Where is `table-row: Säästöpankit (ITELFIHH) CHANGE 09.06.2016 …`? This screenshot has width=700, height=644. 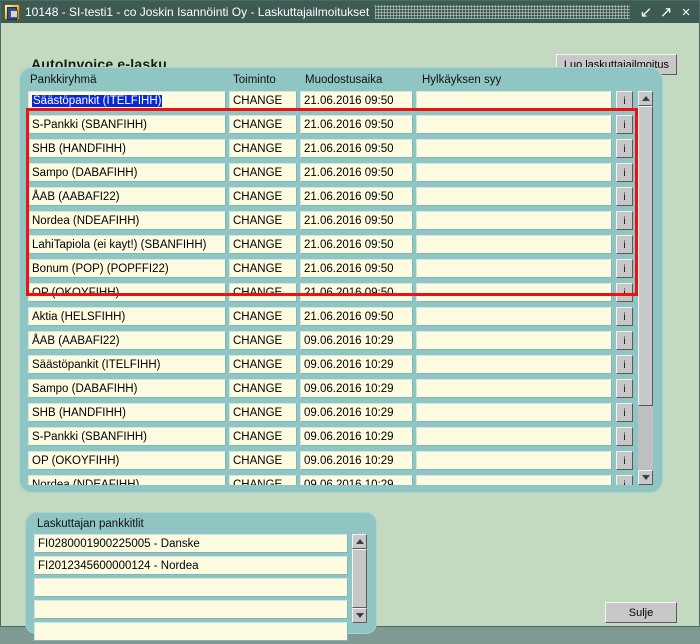
table-row: Säästöpankit (ITELFIHH) CHANGE 09.06.2016 … is located at coordinates (334, 367).